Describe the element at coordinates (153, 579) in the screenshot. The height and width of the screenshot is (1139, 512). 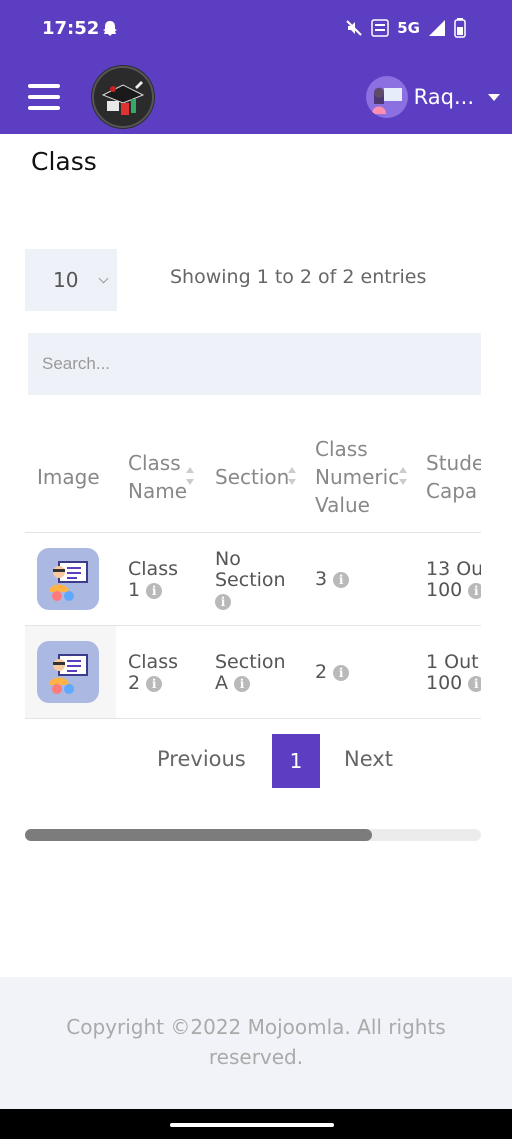
I see `cell-class-name: Class 1 i` at that location.